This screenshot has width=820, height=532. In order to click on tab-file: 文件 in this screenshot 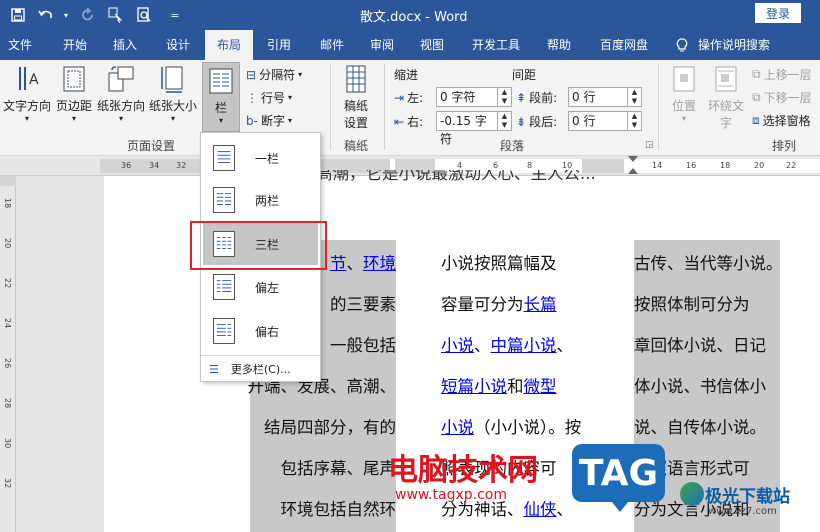, I will do `click(20, 45)`.